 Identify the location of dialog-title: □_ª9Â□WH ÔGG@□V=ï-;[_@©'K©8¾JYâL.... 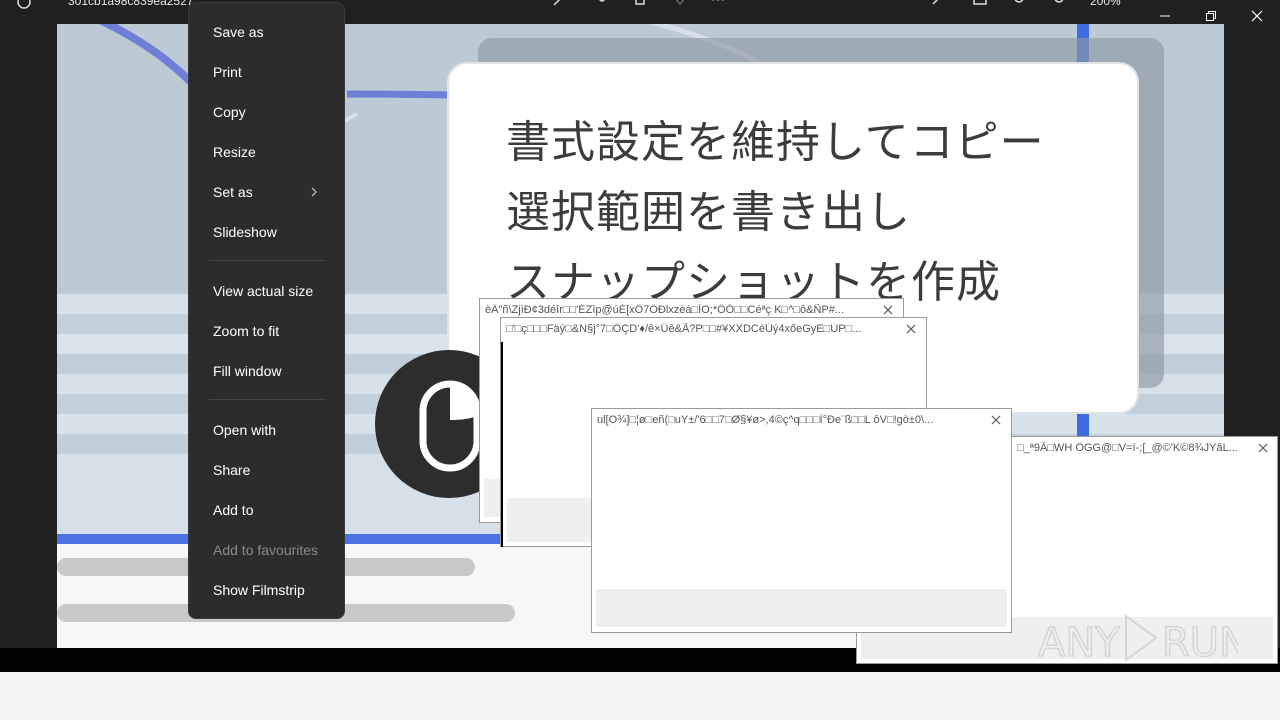
(1127, 448).